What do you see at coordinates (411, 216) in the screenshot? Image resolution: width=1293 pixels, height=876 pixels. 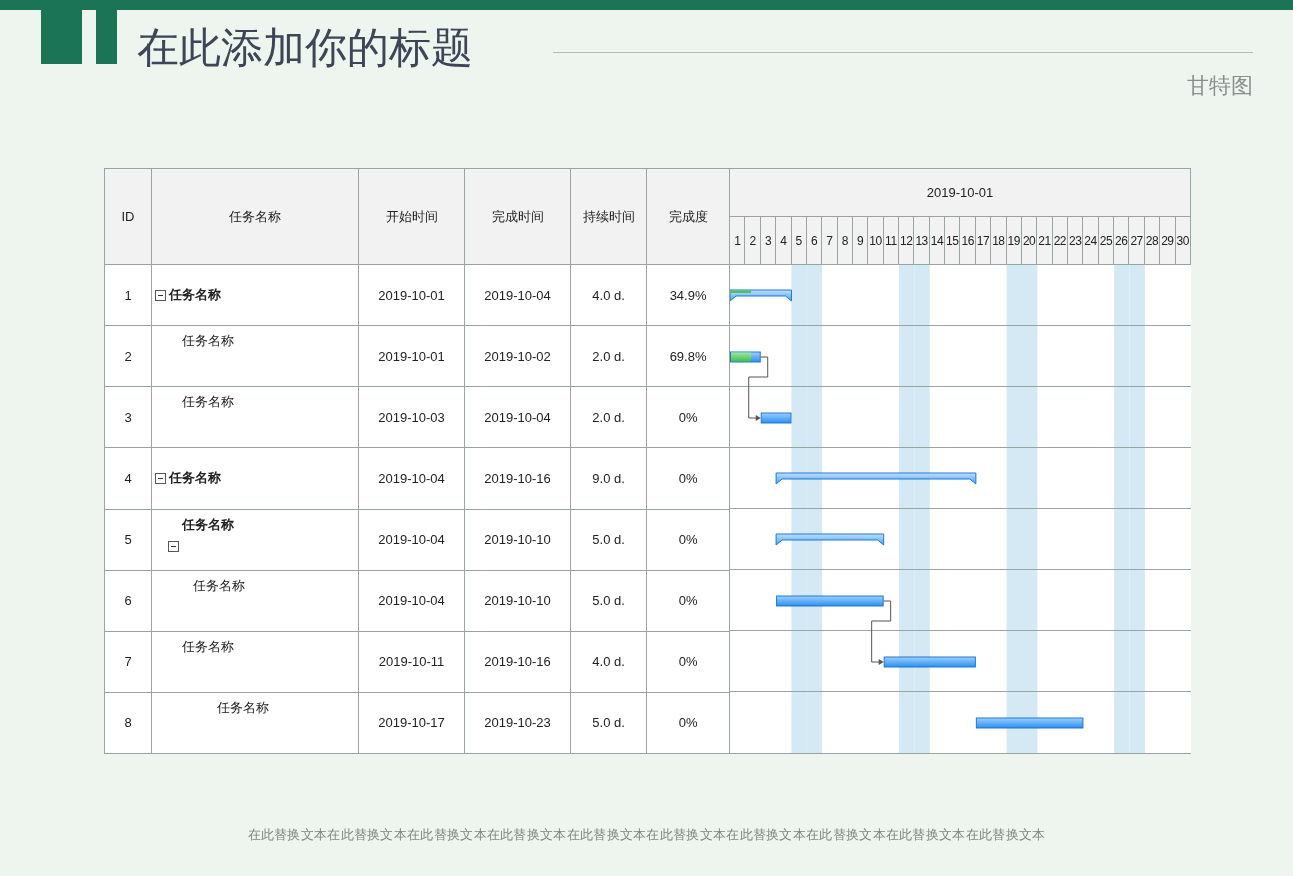 I see `column-header: 开始时间` at bounding box center [411, 216].